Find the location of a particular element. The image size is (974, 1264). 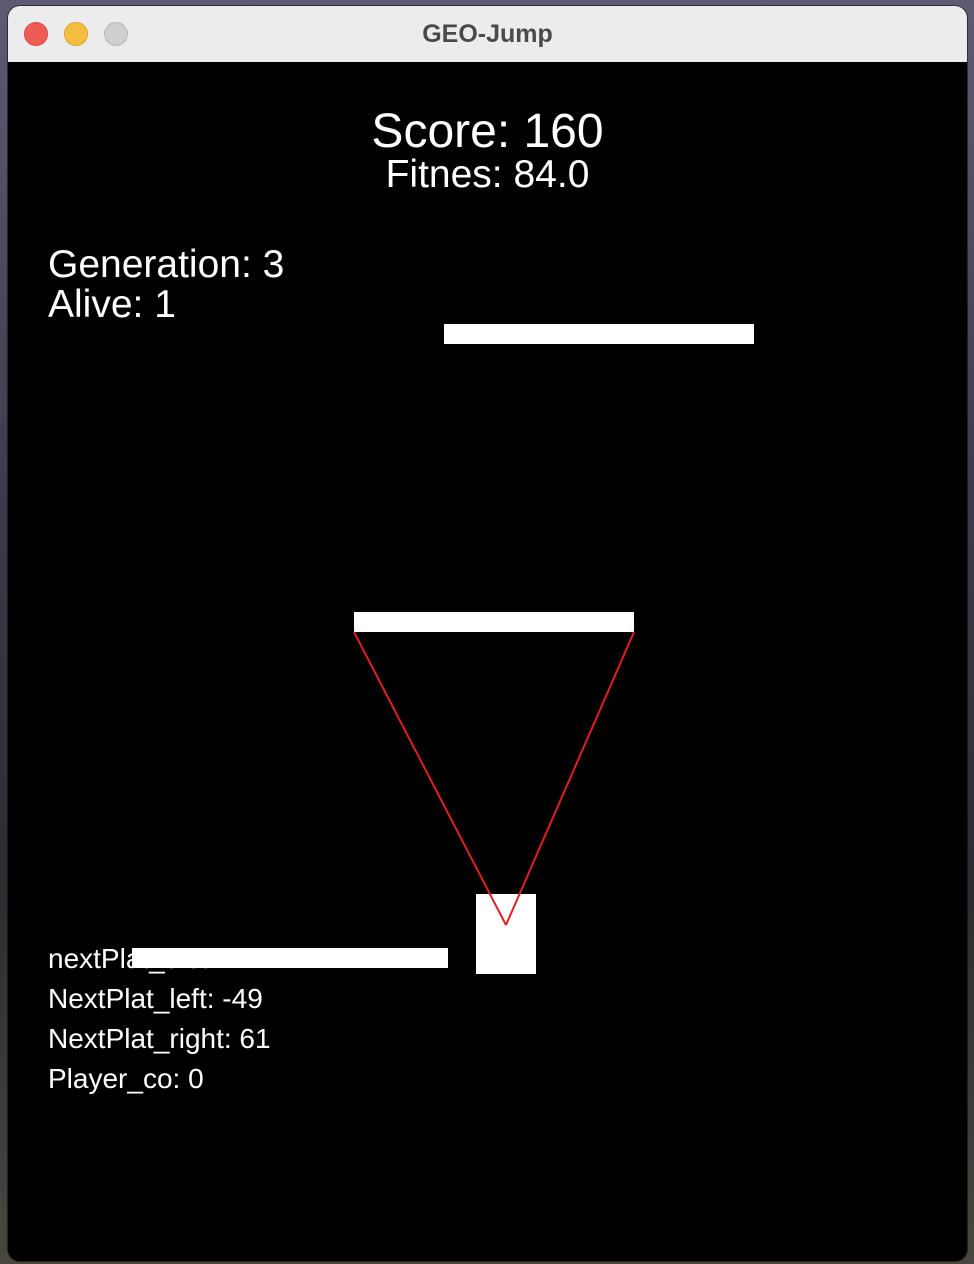

sensor-lines is located at coordinates (494, 778).